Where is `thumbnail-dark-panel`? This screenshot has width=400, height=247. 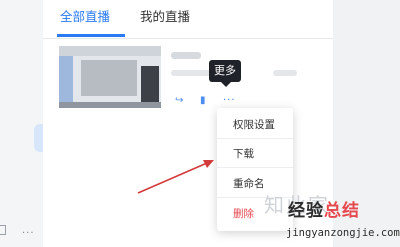
thumbnail-dark-panel is located at coordinates (150, 86).